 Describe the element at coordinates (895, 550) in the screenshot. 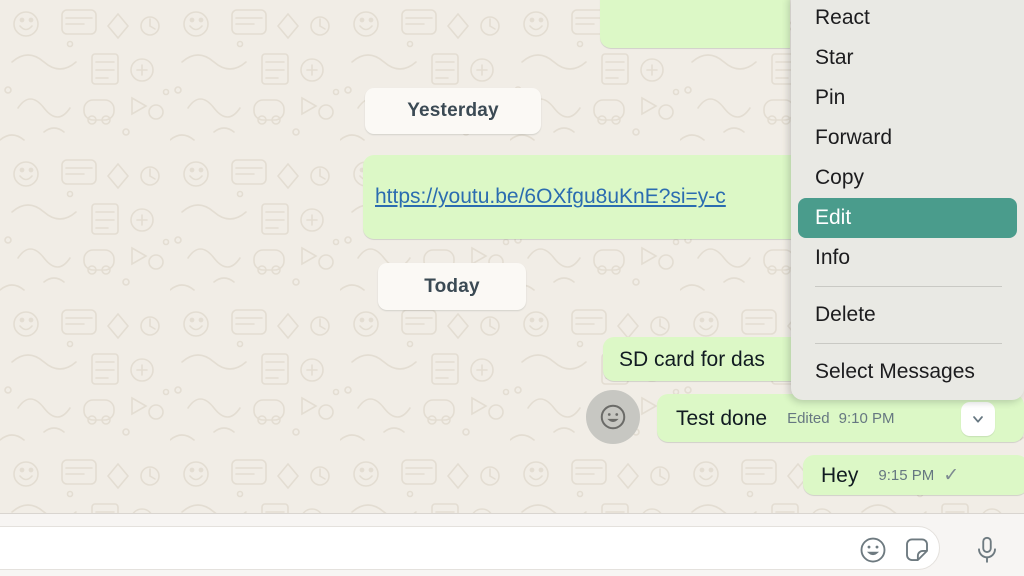

I see `composer-icon-group` at that location.